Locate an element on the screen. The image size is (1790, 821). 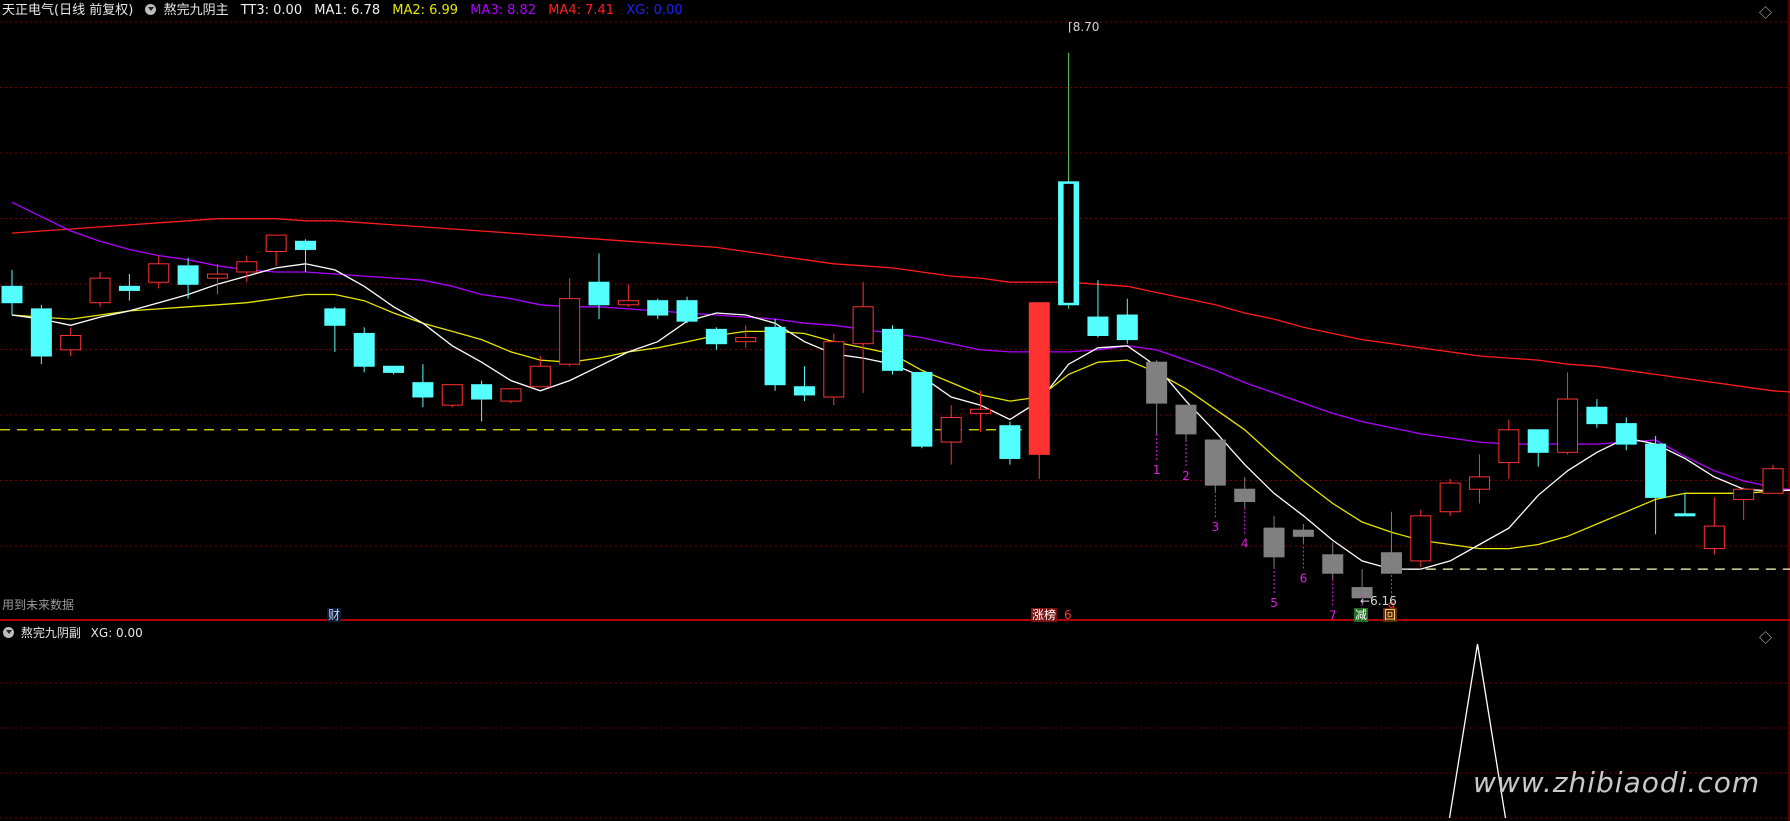
watermark: www.zhibiaodi.com is located at coordinates (1617, 782).